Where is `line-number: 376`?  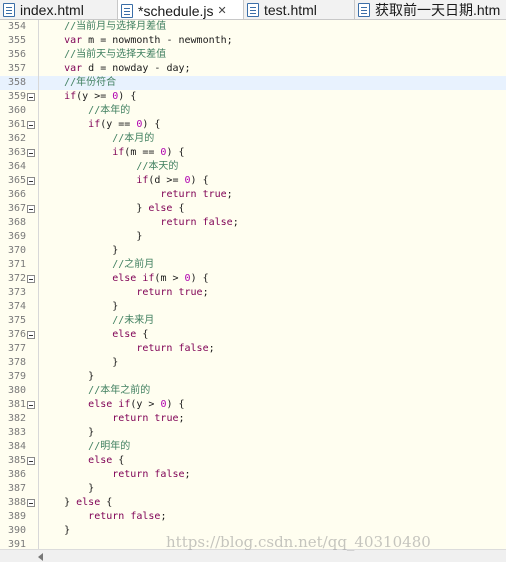
line-number: 376 is located at coordinates (16, 334).